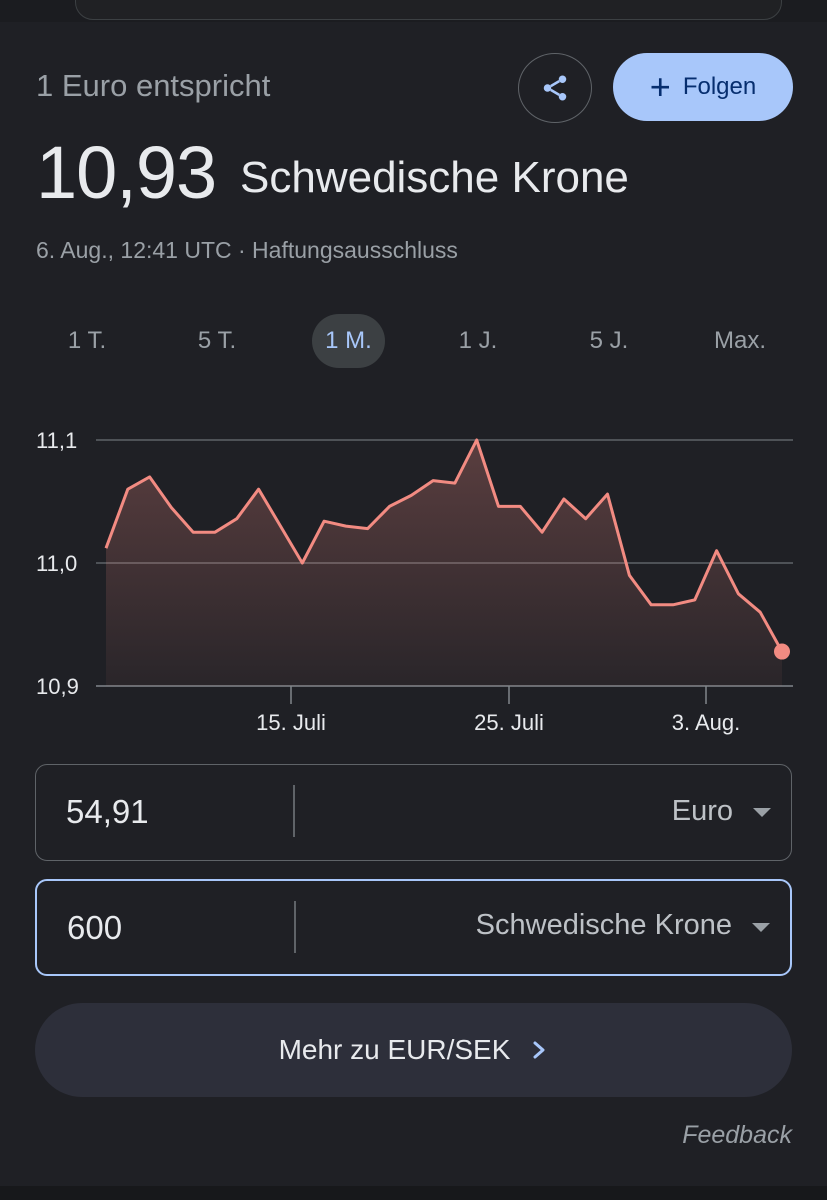  Describe the element at coordinates (660, 86) in the screenshot. I see `plus-icon: +` at that location.